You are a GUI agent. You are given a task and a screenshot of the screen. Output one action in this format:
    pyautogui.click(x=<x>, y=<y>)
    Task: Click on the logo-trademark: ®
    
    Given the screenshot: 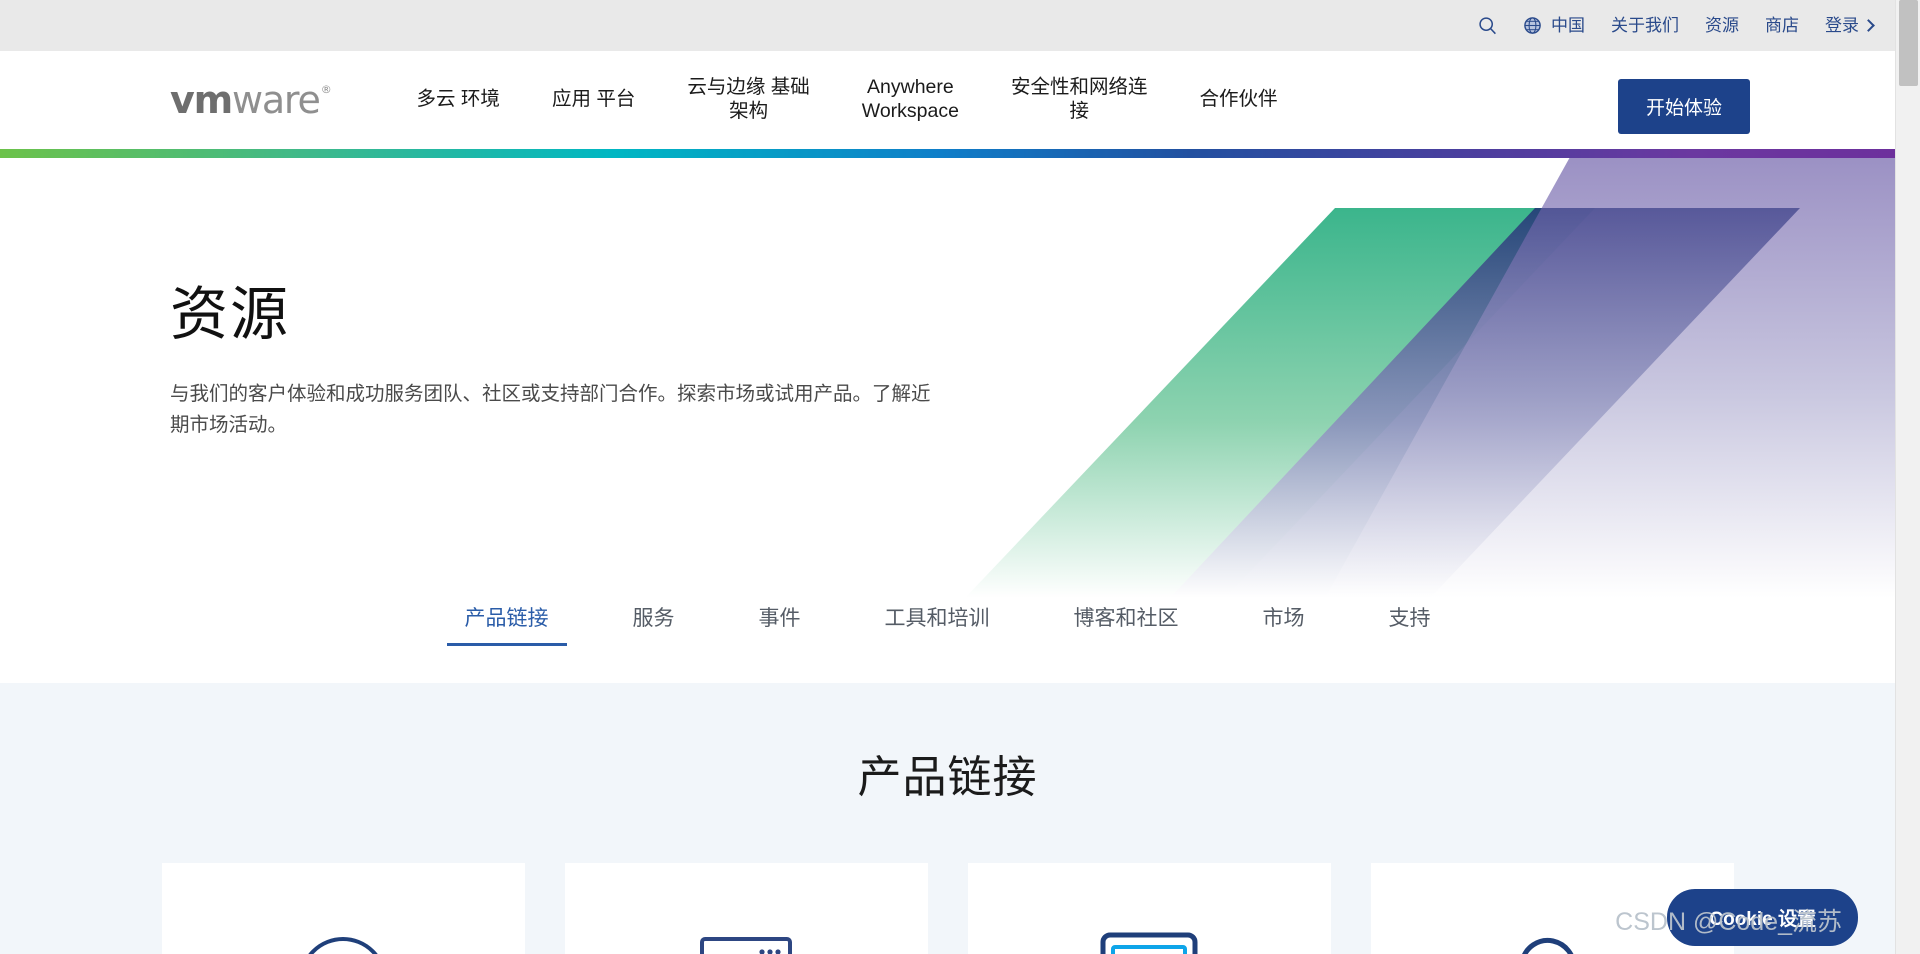 What is the action you would take?
    pyautogui.click(x=326, y=89)
    